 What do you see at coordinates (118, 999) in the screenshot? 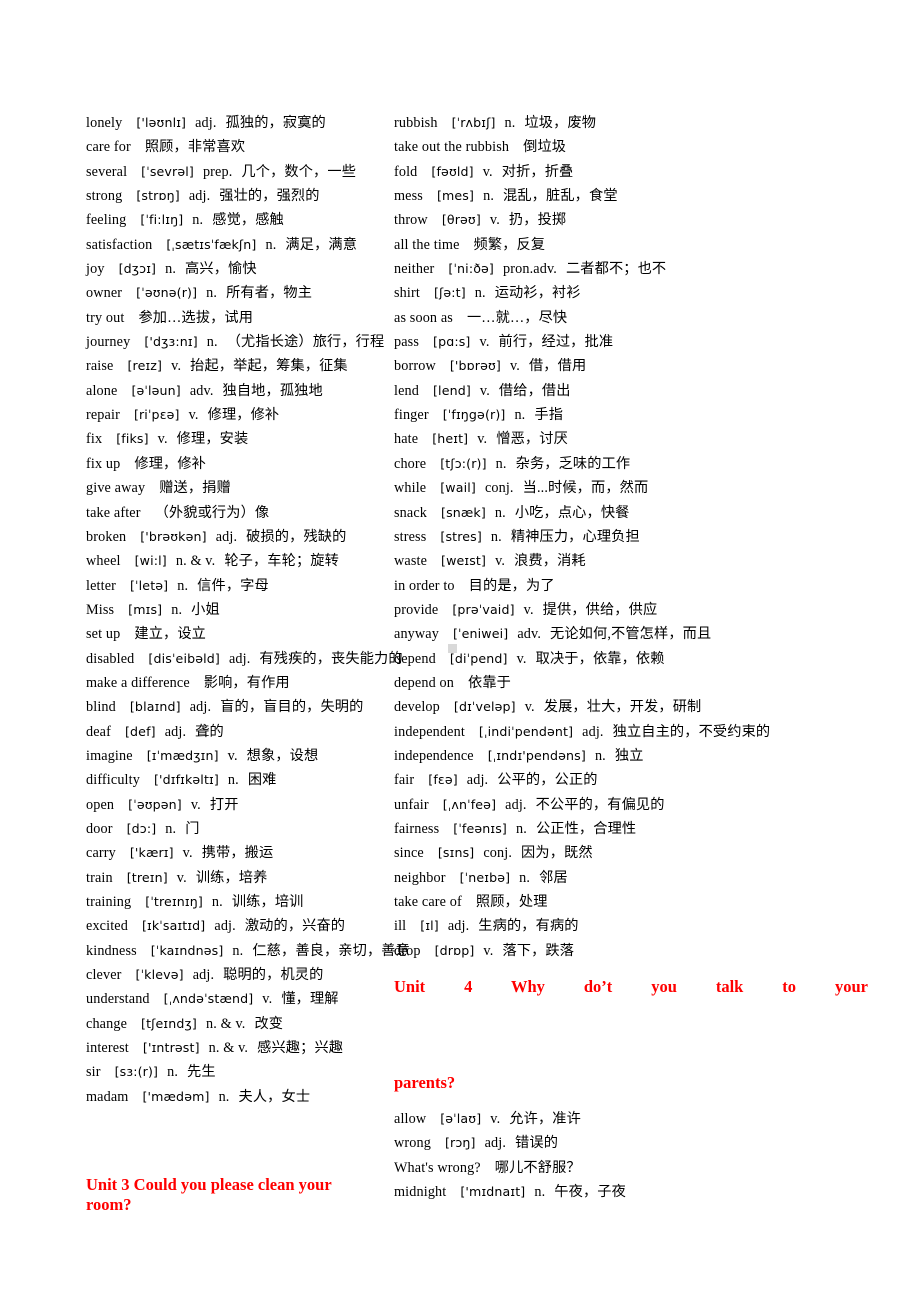
I see `entry-word: understand` at bounding box center [118, 999].